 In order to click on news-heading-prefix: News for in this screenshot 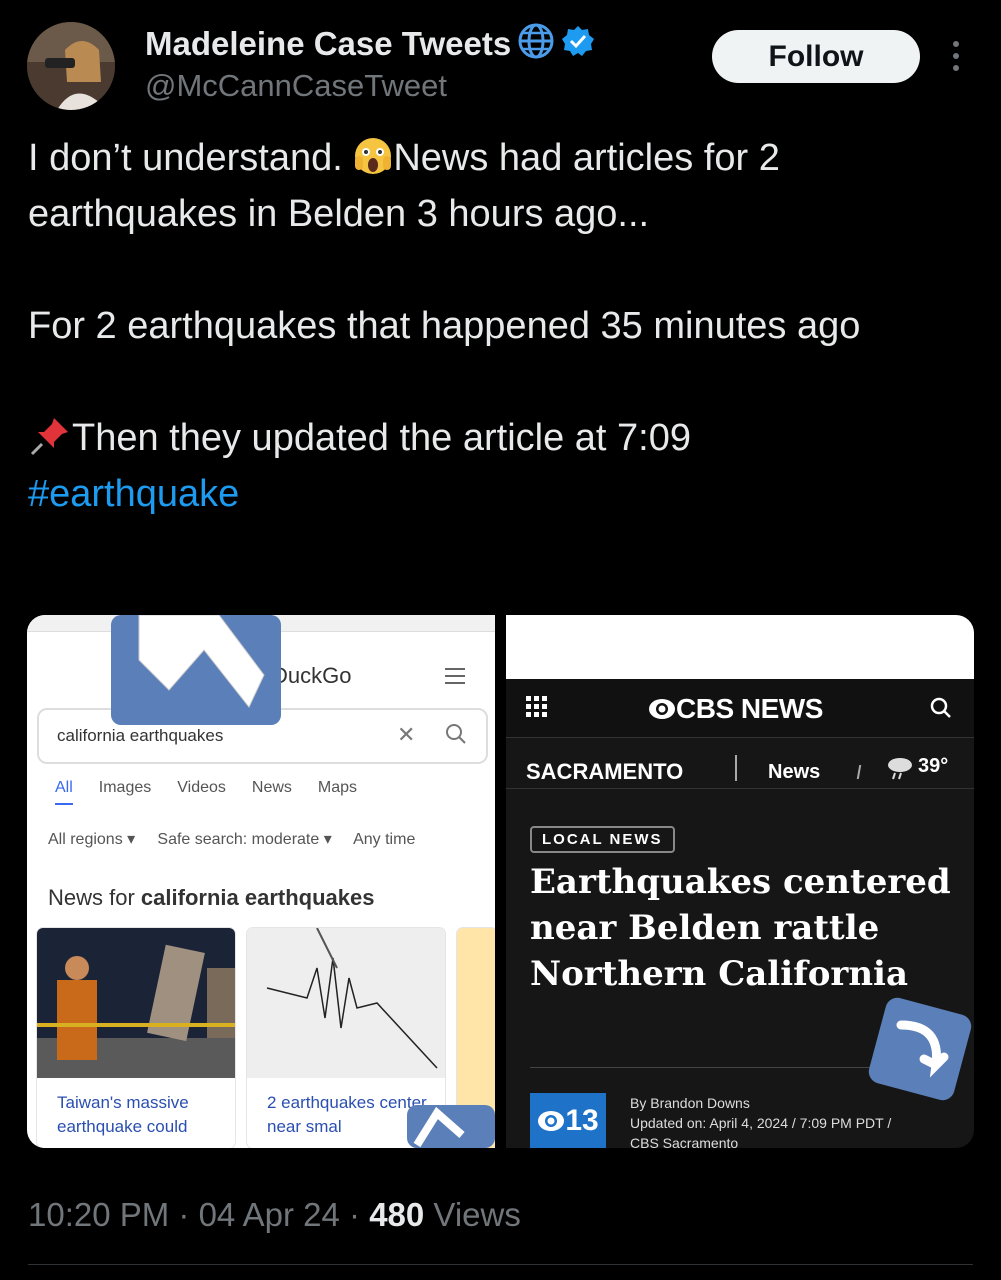, I will do `click(94, 897)`.